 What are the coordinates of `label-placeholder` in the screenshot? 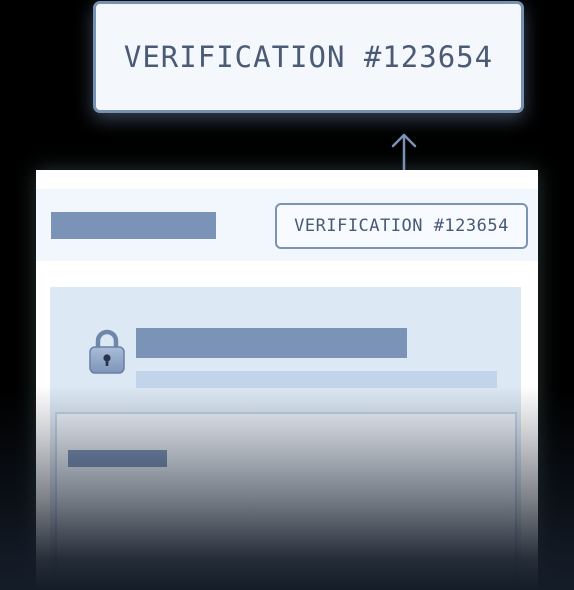 It's located at (117, 458).